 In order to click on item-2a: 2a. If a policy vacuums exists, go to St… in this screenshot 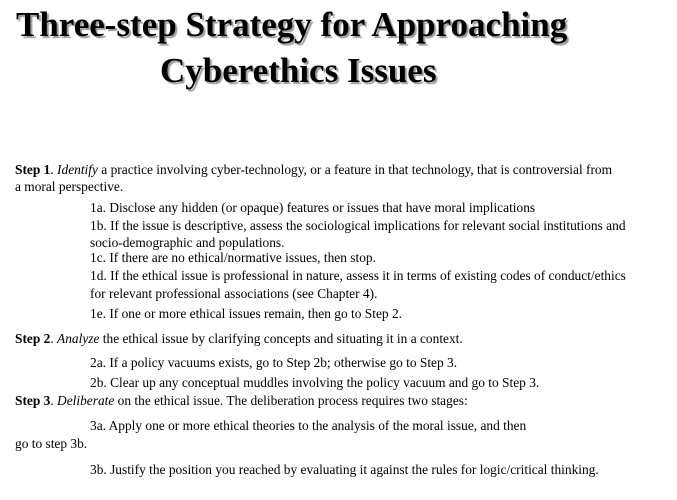, I will do `click(274, 362)`.